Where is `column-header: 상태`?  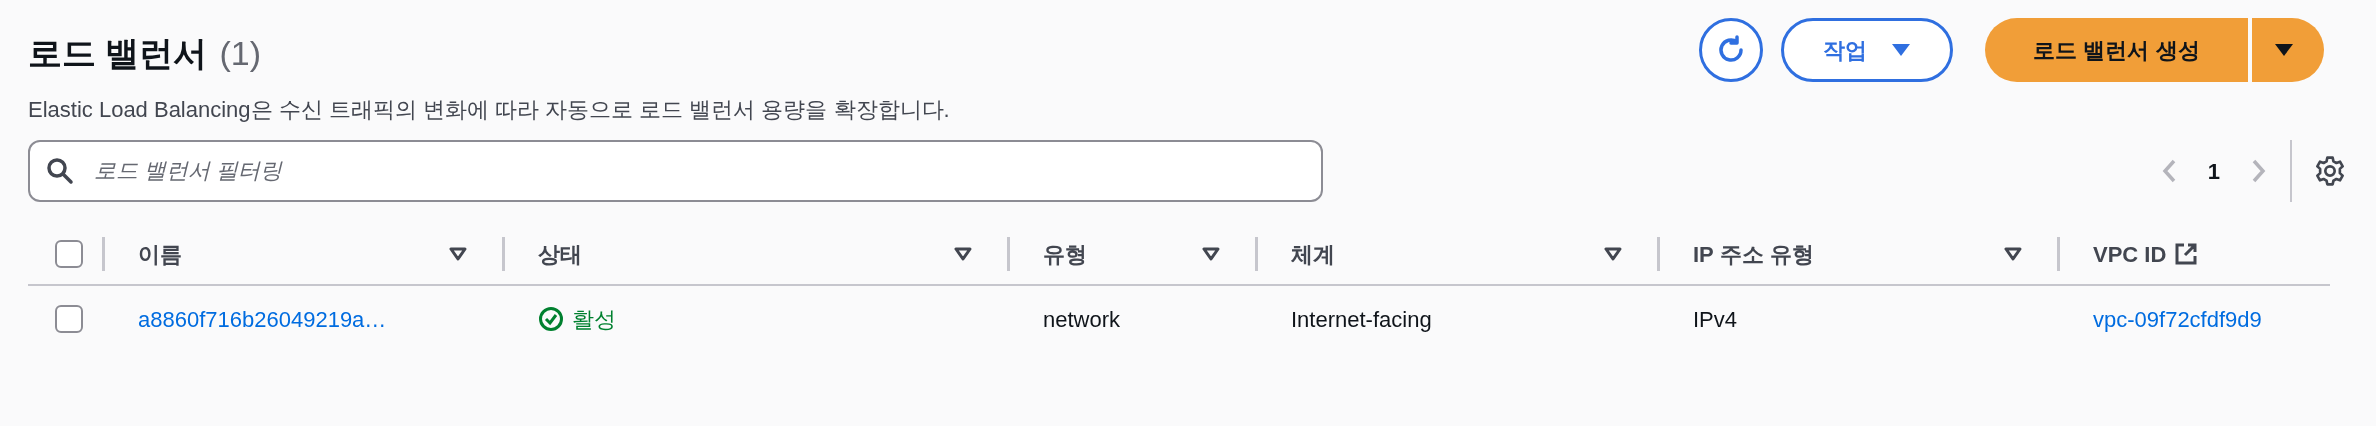 column-header: 상태 is located at coordinates (560, 254).